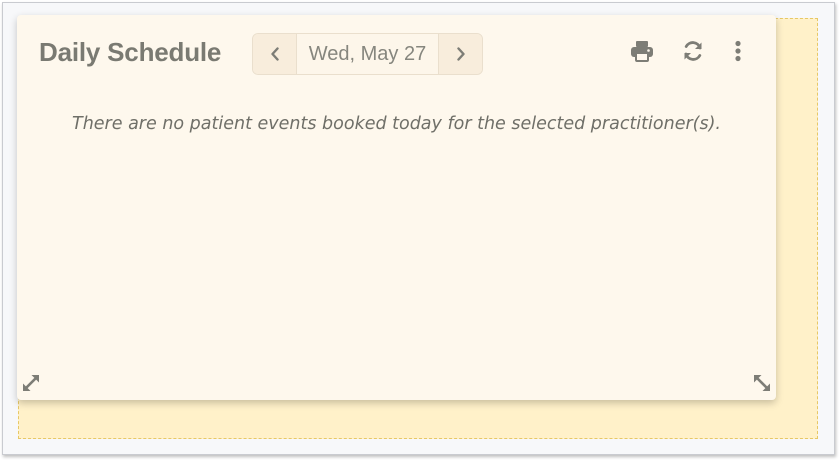  I want to click on date-navigator: Wed, May 27, so click(367, 54).